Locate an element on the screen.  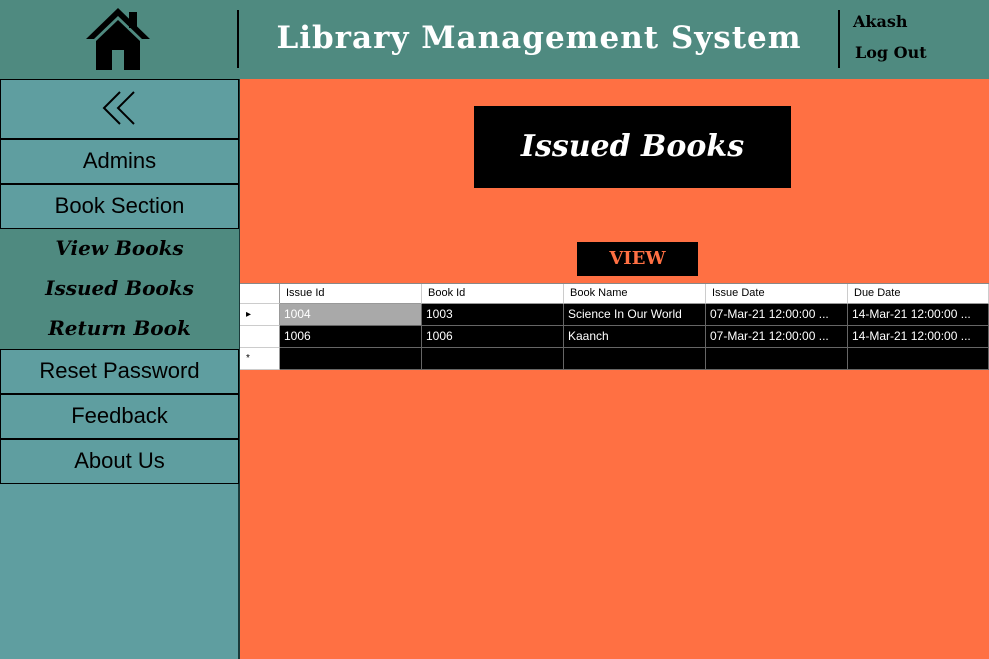
book-section-submenu: View Books Issued Books Return Book is located at coordinates (119, 289).